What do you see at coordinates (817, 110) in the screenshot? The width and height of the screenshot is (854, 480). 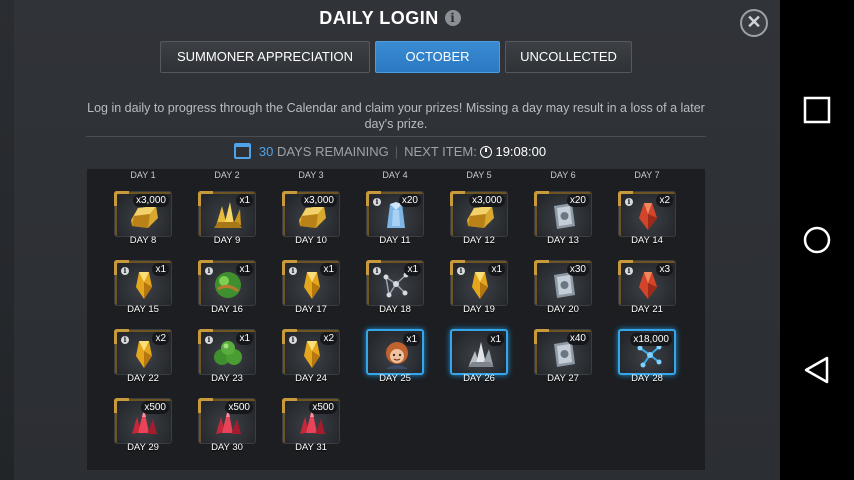 I see `recent-apps-icon` at bounding box center [817, 110].